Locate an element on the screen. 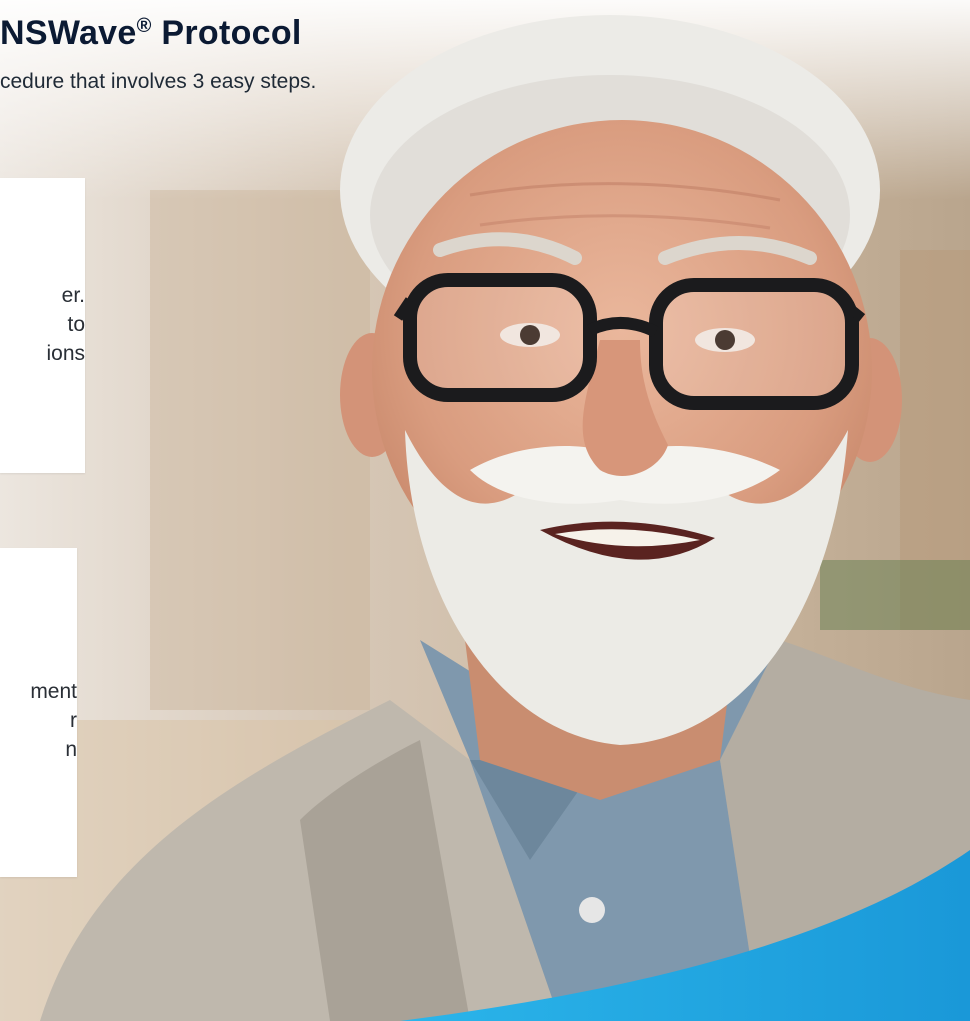 Image resolution: width=970 pixels, height=1021 pixels. page-title-brand: NSWave is located at coordinates (68, 33).